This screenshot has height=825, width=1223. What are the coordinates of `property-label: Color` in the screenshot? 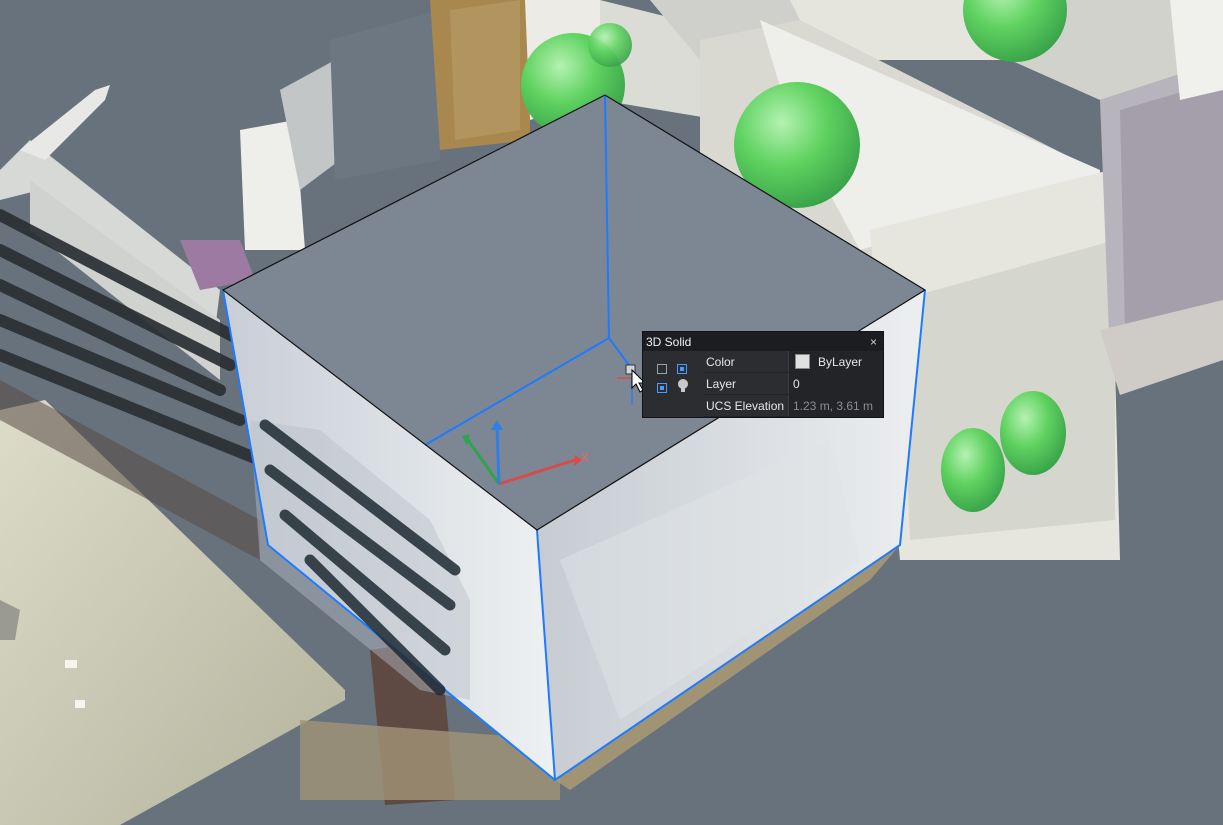 It's located at (746, 361).